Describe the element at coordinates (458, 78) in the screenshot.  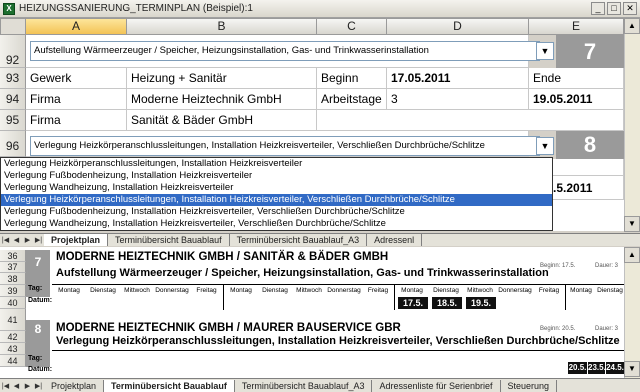
I see `value-beginn: 17.05.2011` at that location.